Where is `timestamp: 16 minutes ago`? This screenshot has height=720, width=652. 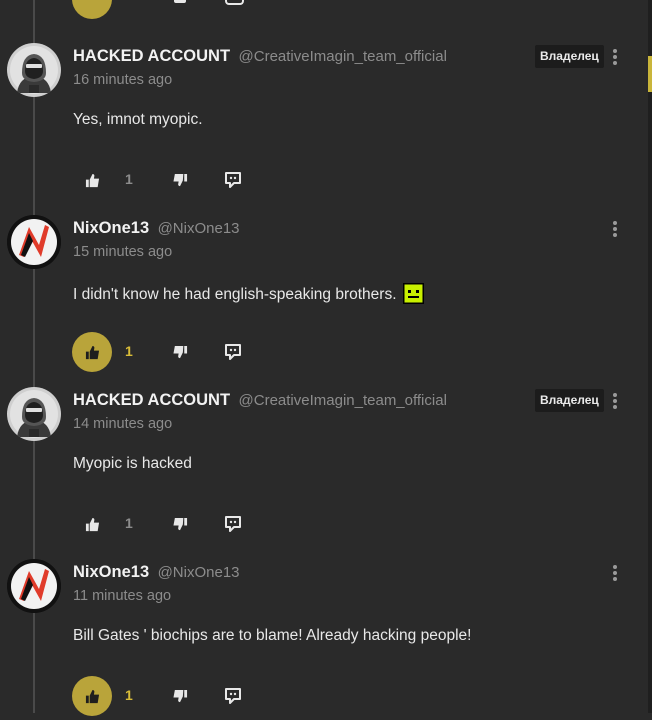 timestamp: 16 minutes ago is located at coordinates (122, 80).